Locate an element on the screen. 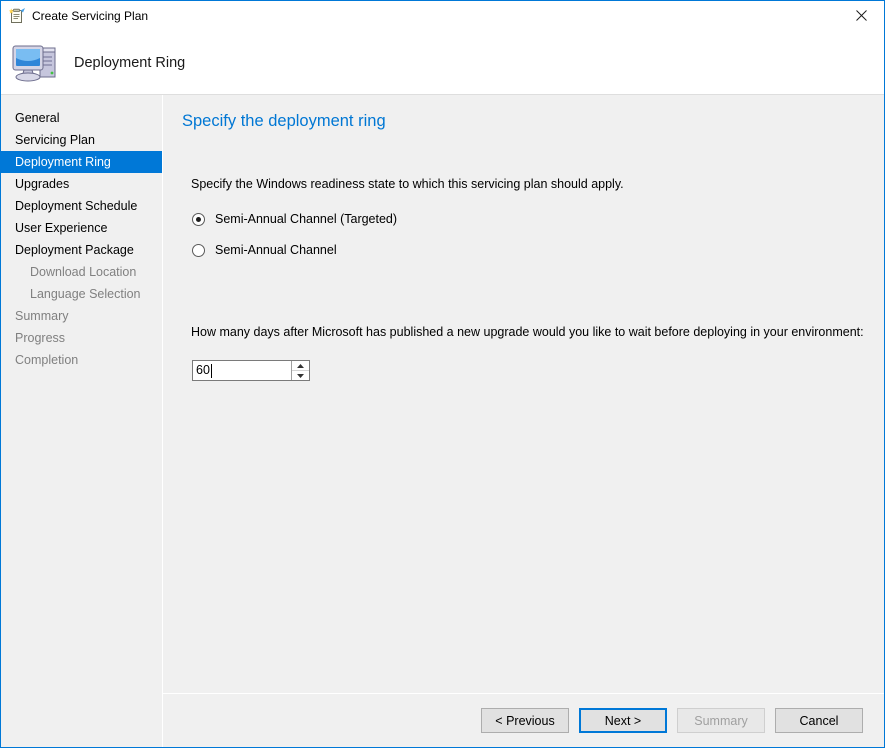  page-title: Deployment Ring is located at coordinates (130, 62).